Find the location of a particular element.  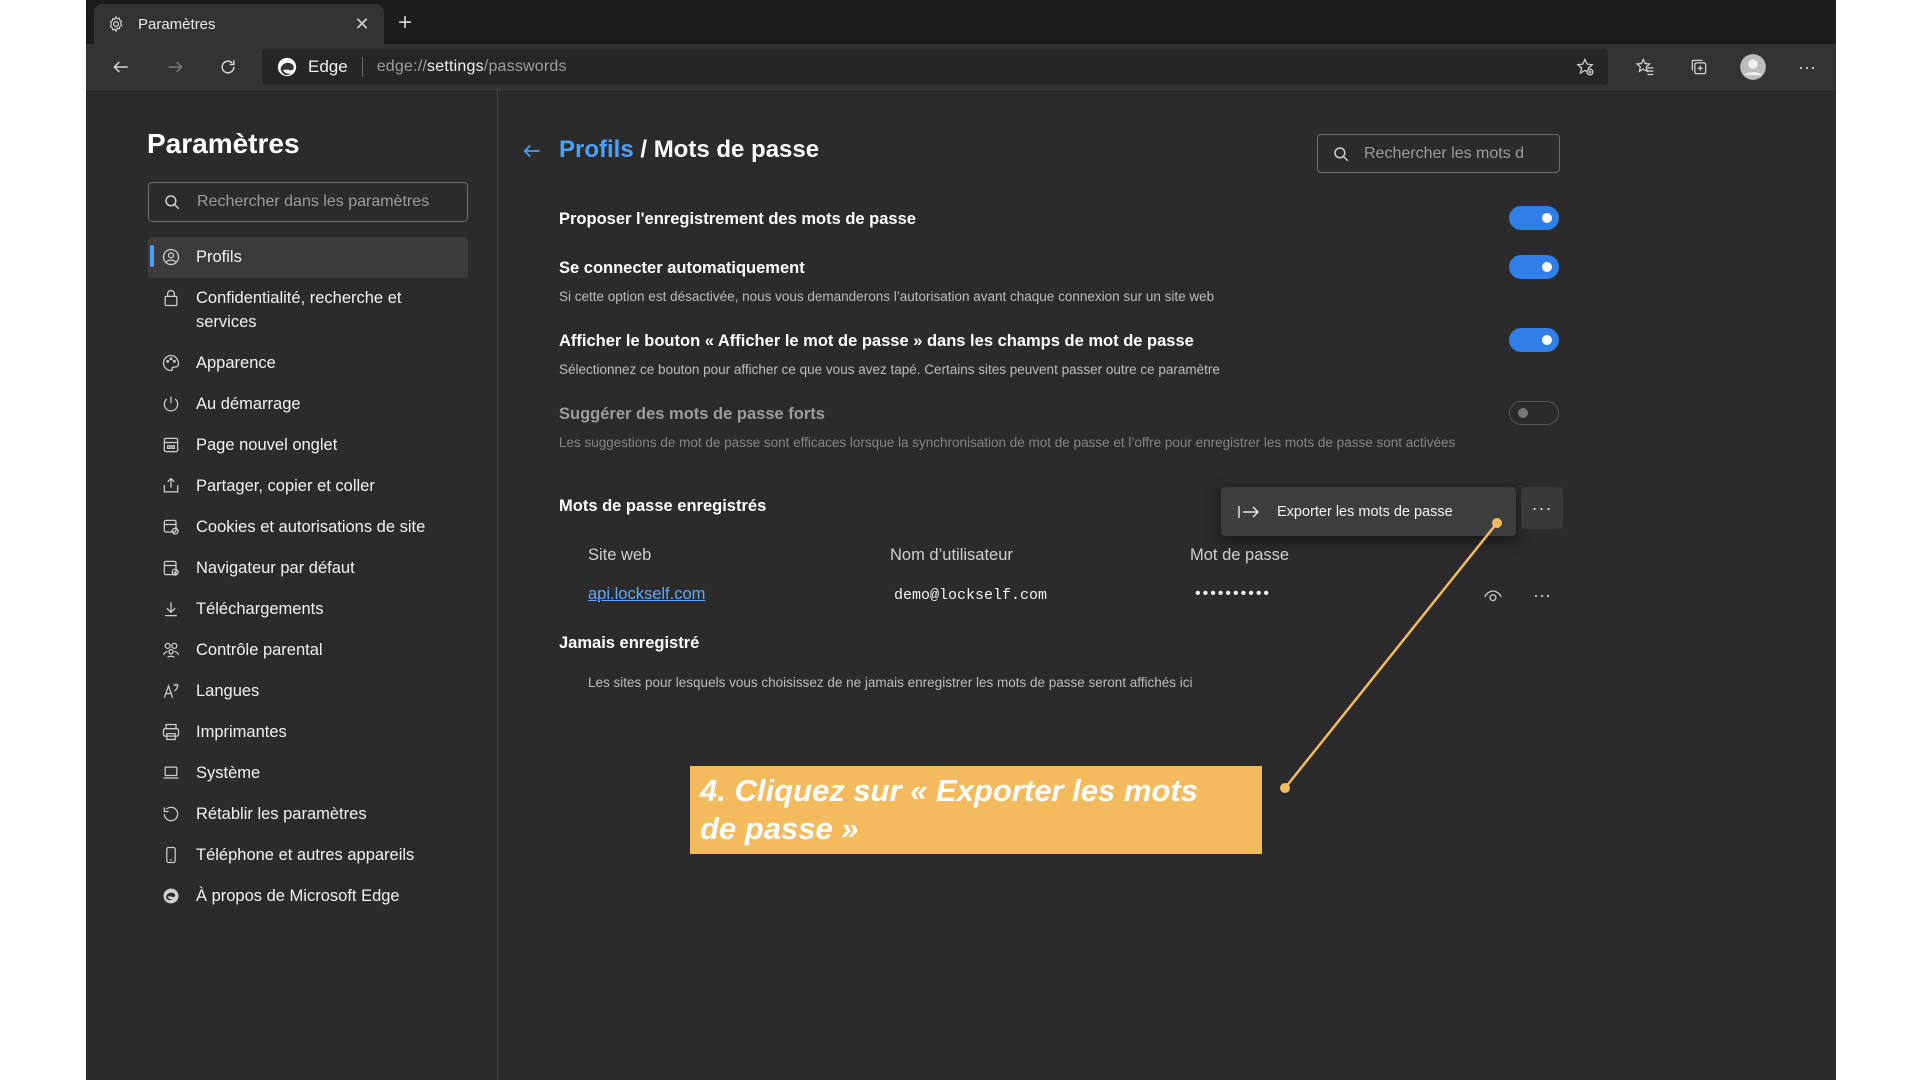

sidebar-item-label: Rétablir les paramètres is located at coordinates (281, 814).